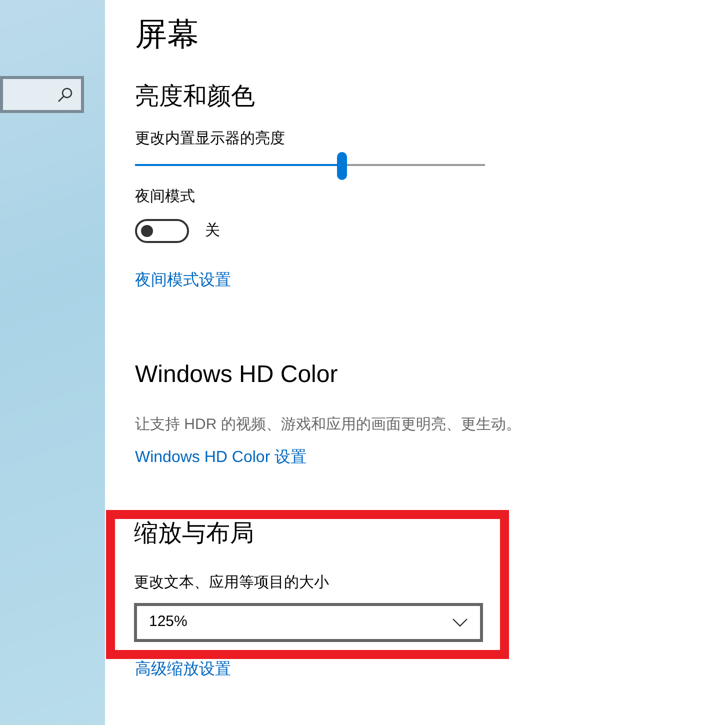 The width and height of the screenshot is (702, 725). Describe the element at coordinates (328, 425) in the screenshot. I see `description-text: 让支持 HDR 的视频、游戏和应用的画面更明亮、更生动。` at that location.